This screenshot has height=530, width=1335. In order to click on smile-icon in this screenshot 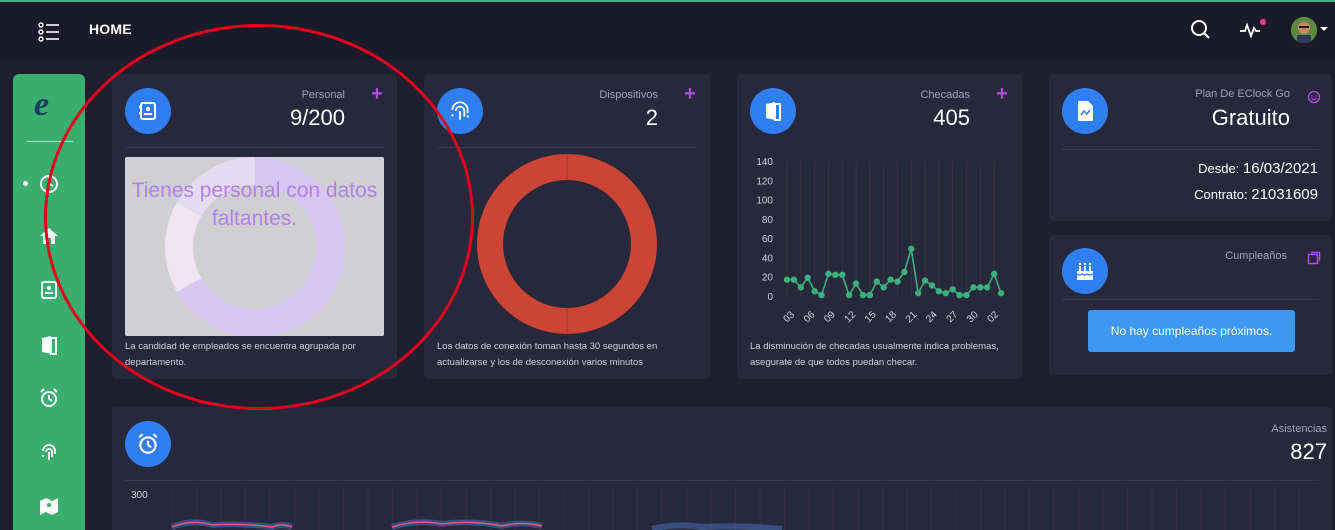, I will do `click(1314, 97)`.